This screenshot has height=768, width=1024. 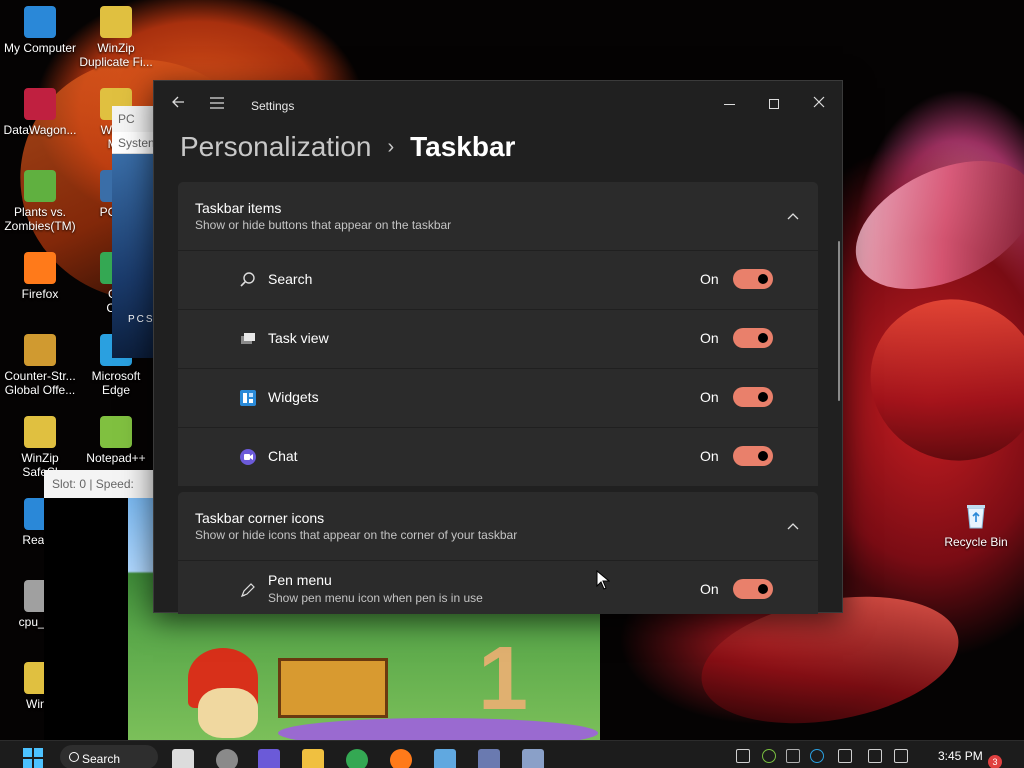 I want to click on game-path, so click(x=438, y=730).